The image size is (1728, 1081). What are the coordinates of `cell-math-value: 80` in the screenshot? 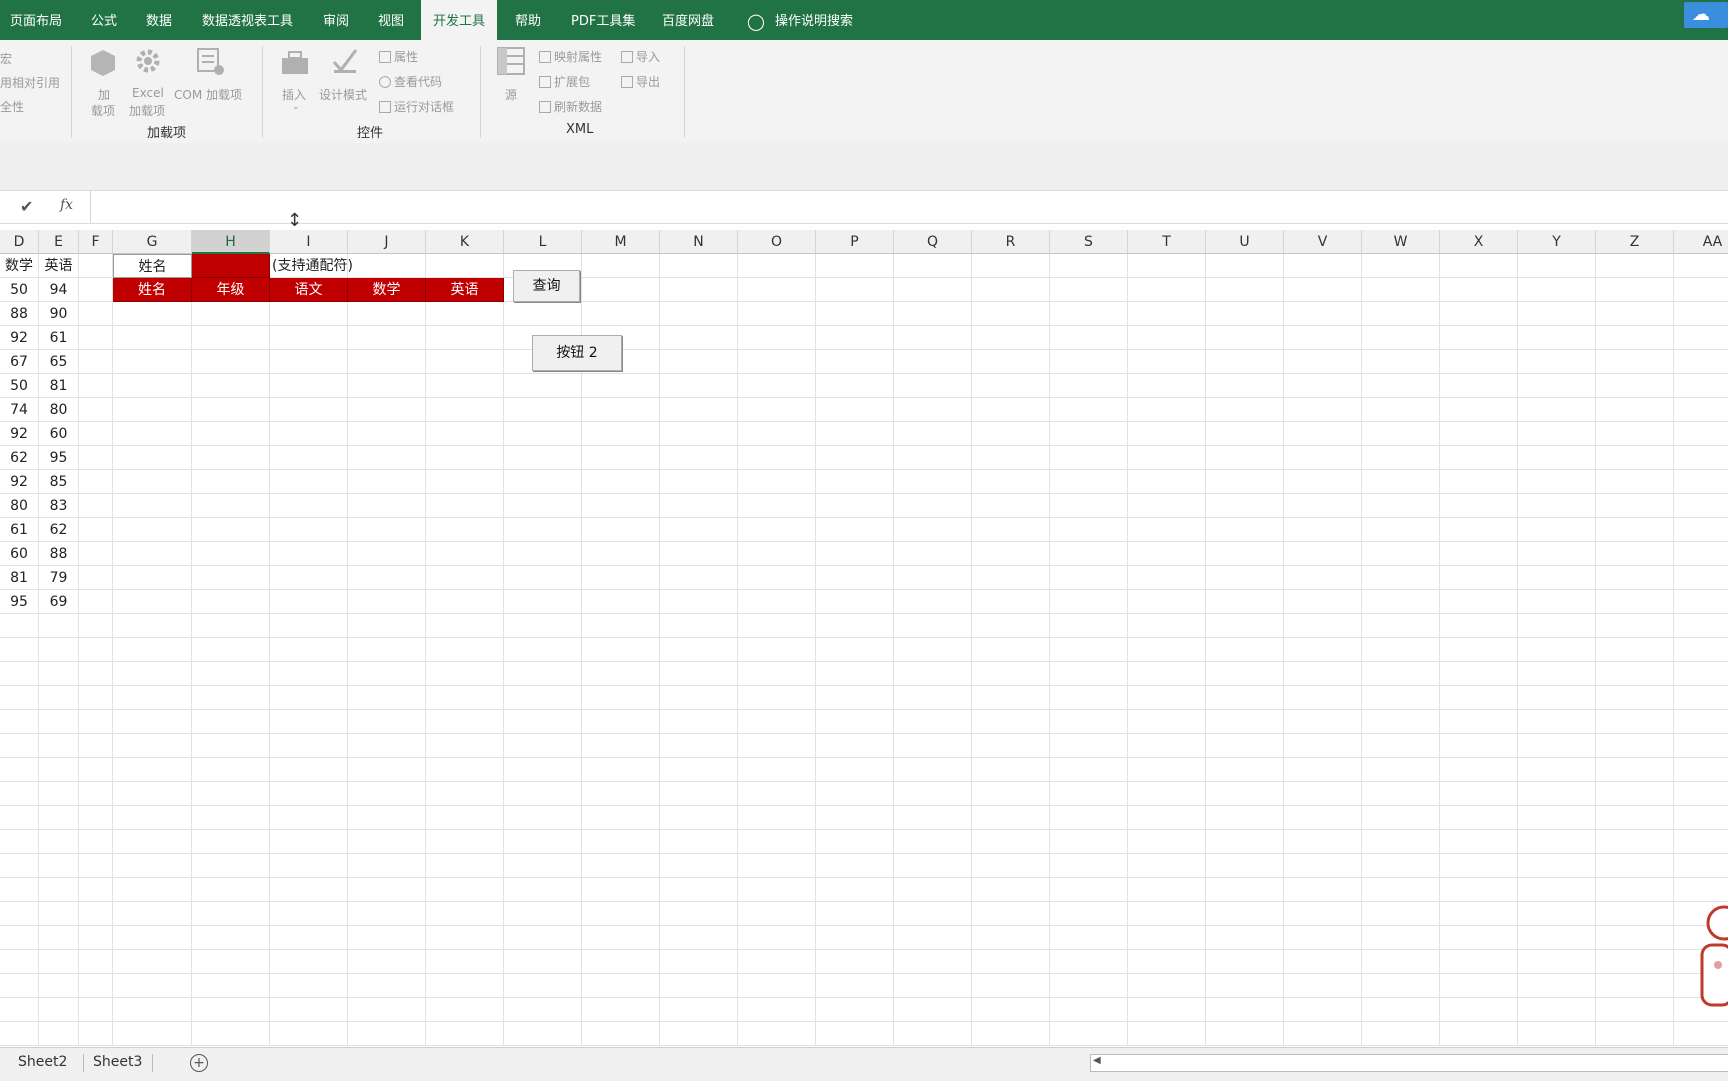 It's located at (19, 506).